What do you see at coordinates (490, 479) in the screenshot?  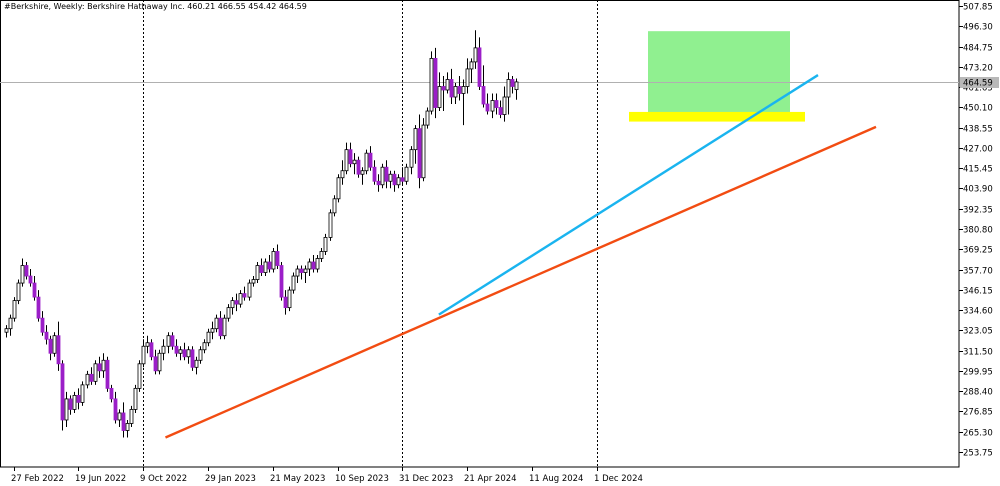 I see `x-axis-label: 21 Apr 2024` at bounding box center [490, 479].